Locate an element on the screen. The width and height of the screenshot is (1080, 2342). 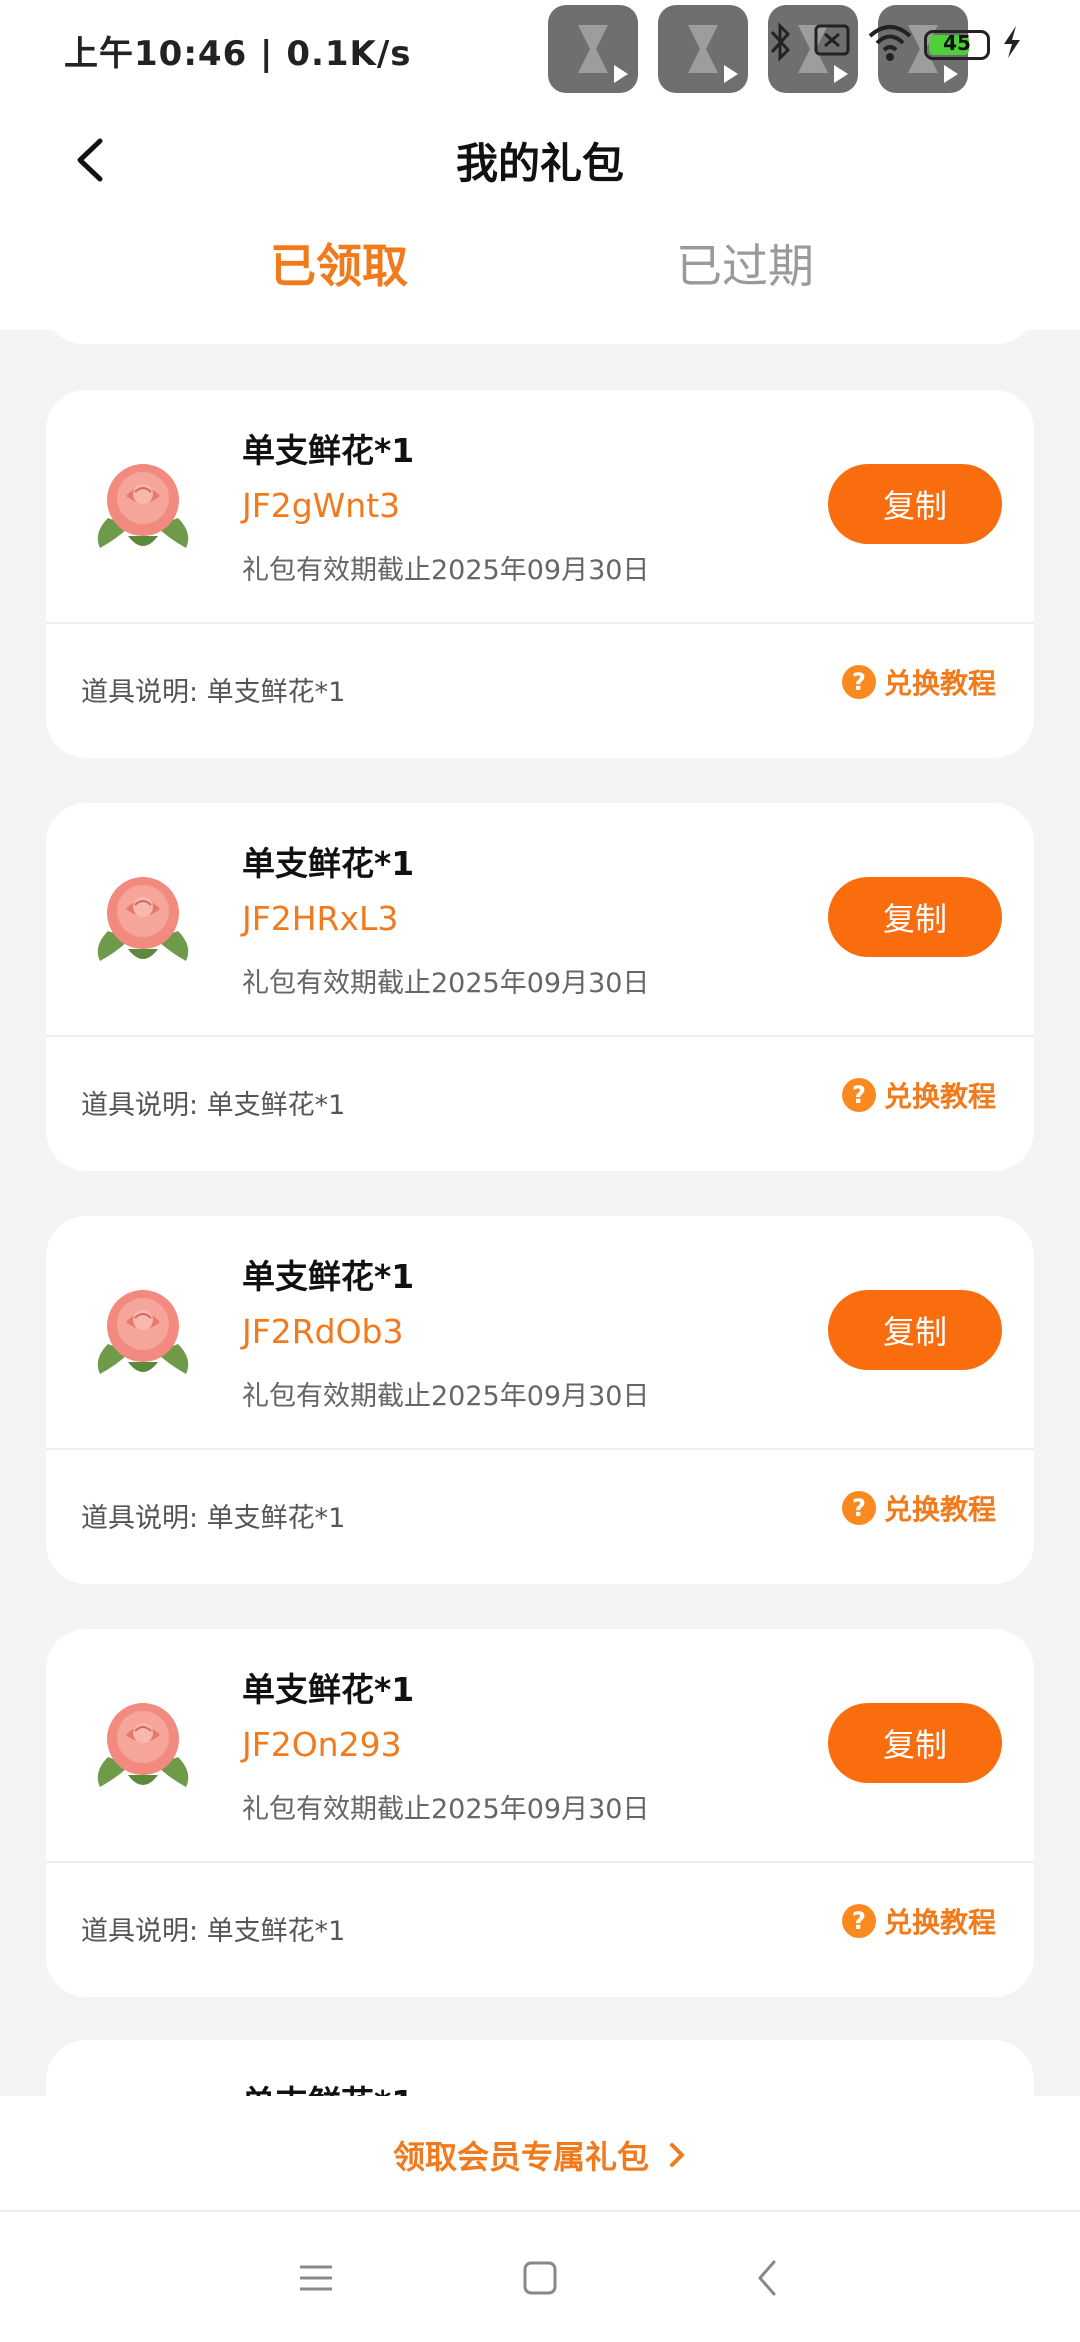
wifi-icon is located at coordinates (890, 43).